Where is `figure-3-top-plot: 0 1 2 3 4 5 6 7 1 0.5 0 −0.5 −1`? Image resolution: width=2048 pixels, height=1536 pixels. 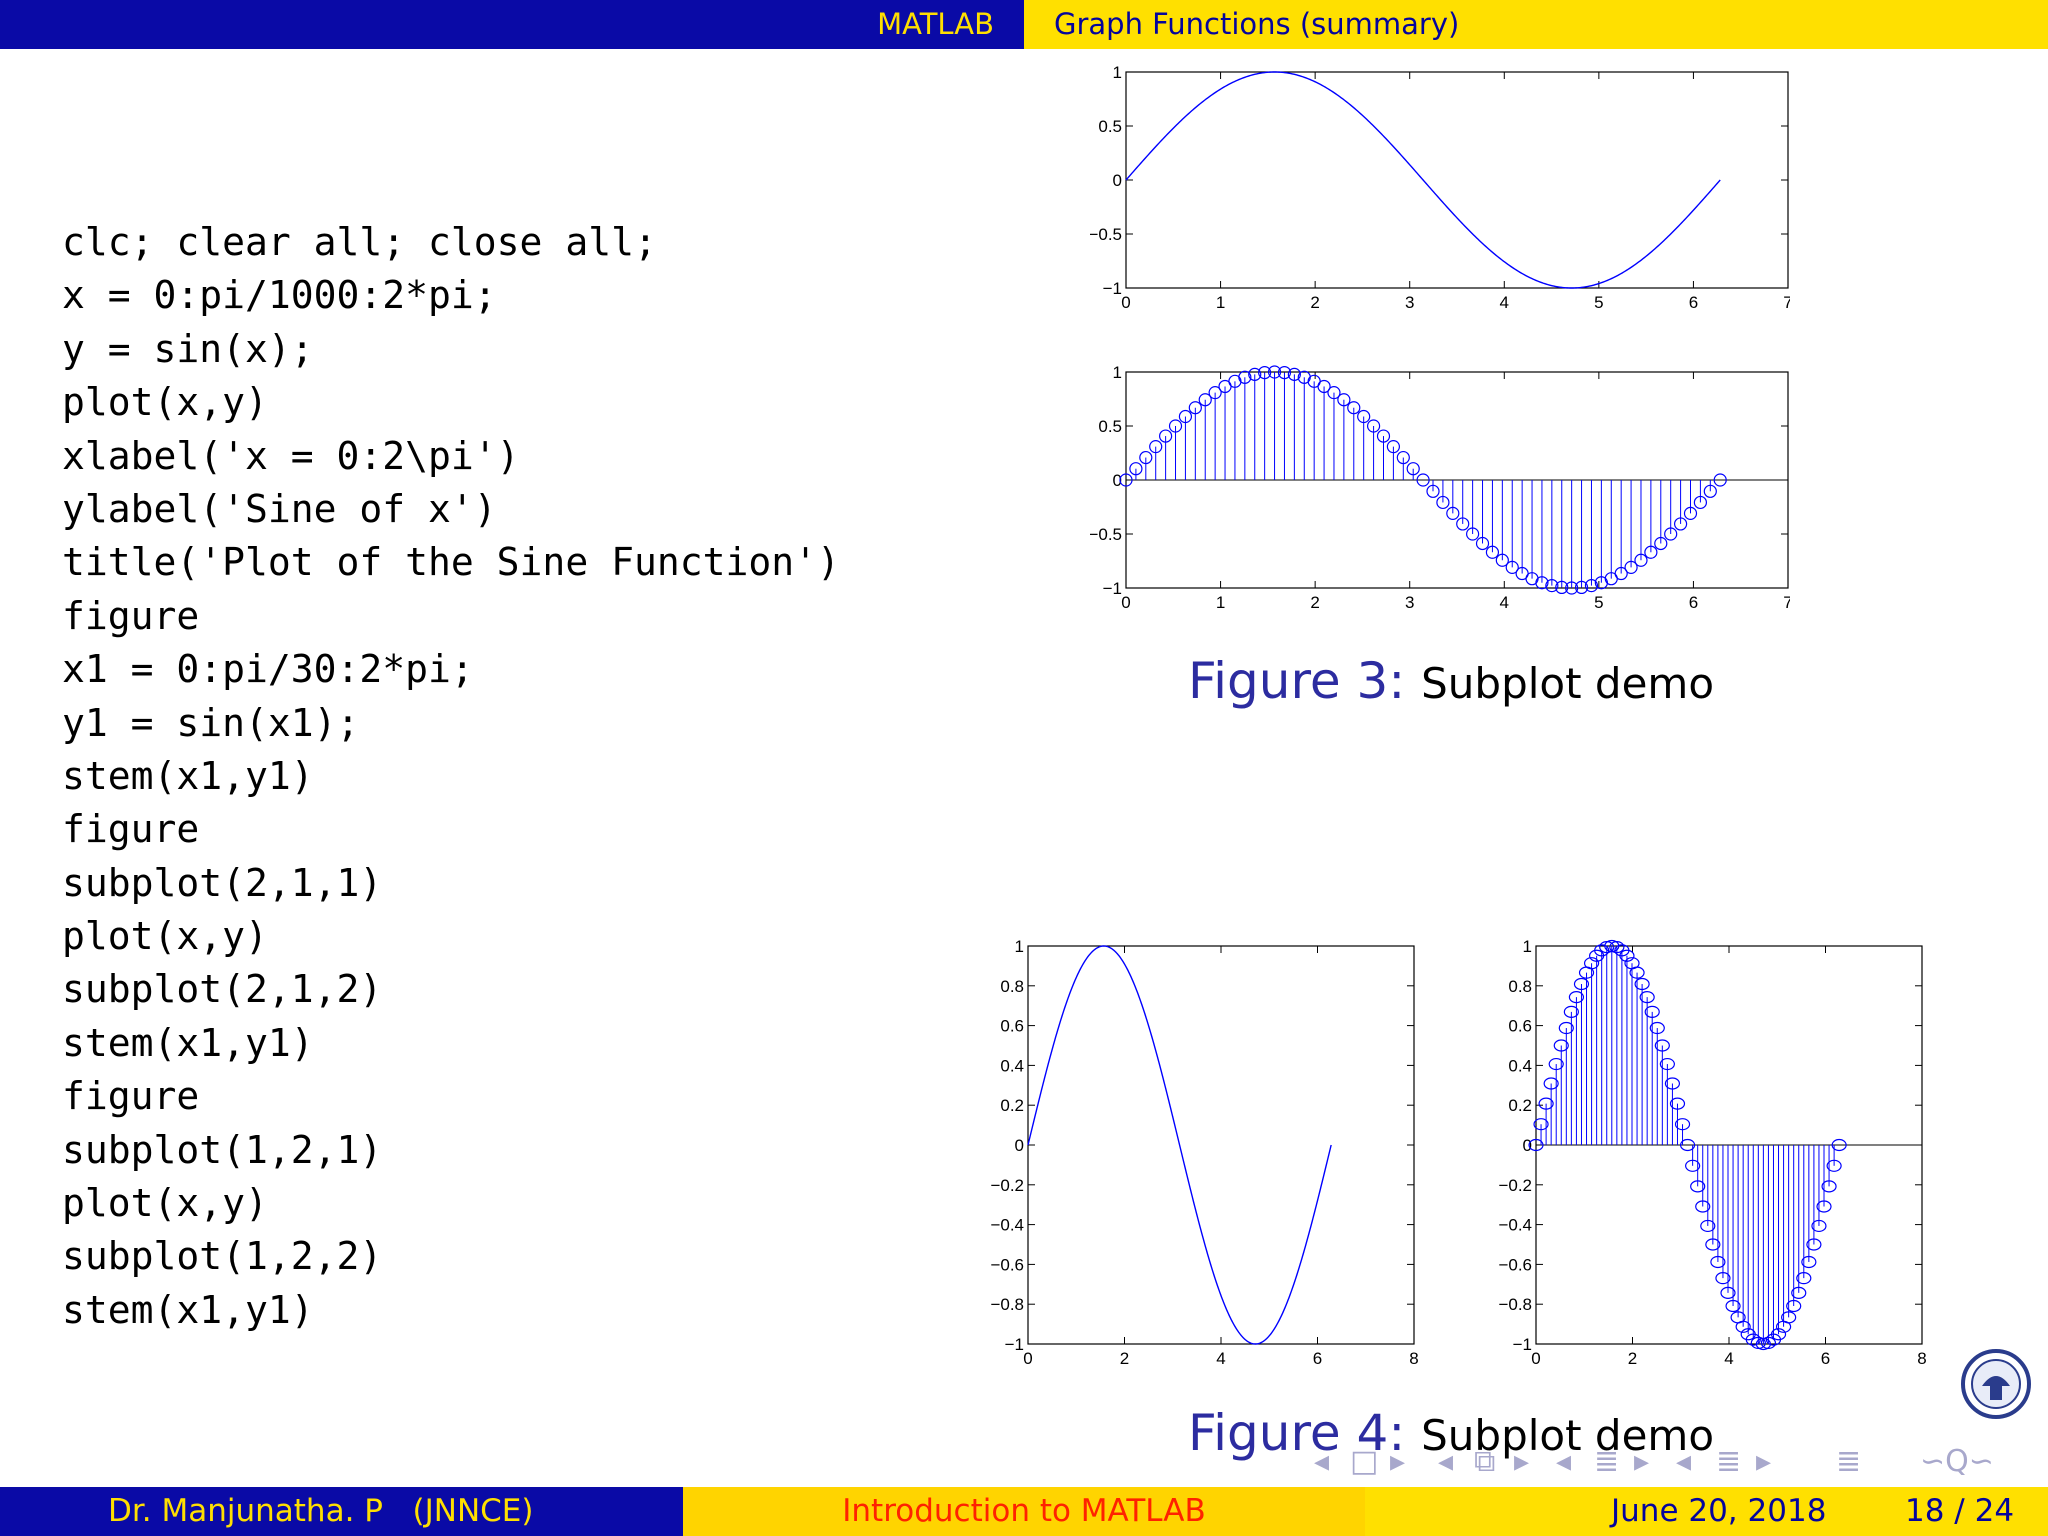
figure-3-top-plot: 0 1 2 3 4 5 6 7 1 0.5 0 −0.5 −1 is located at coordinates (1440, 192).